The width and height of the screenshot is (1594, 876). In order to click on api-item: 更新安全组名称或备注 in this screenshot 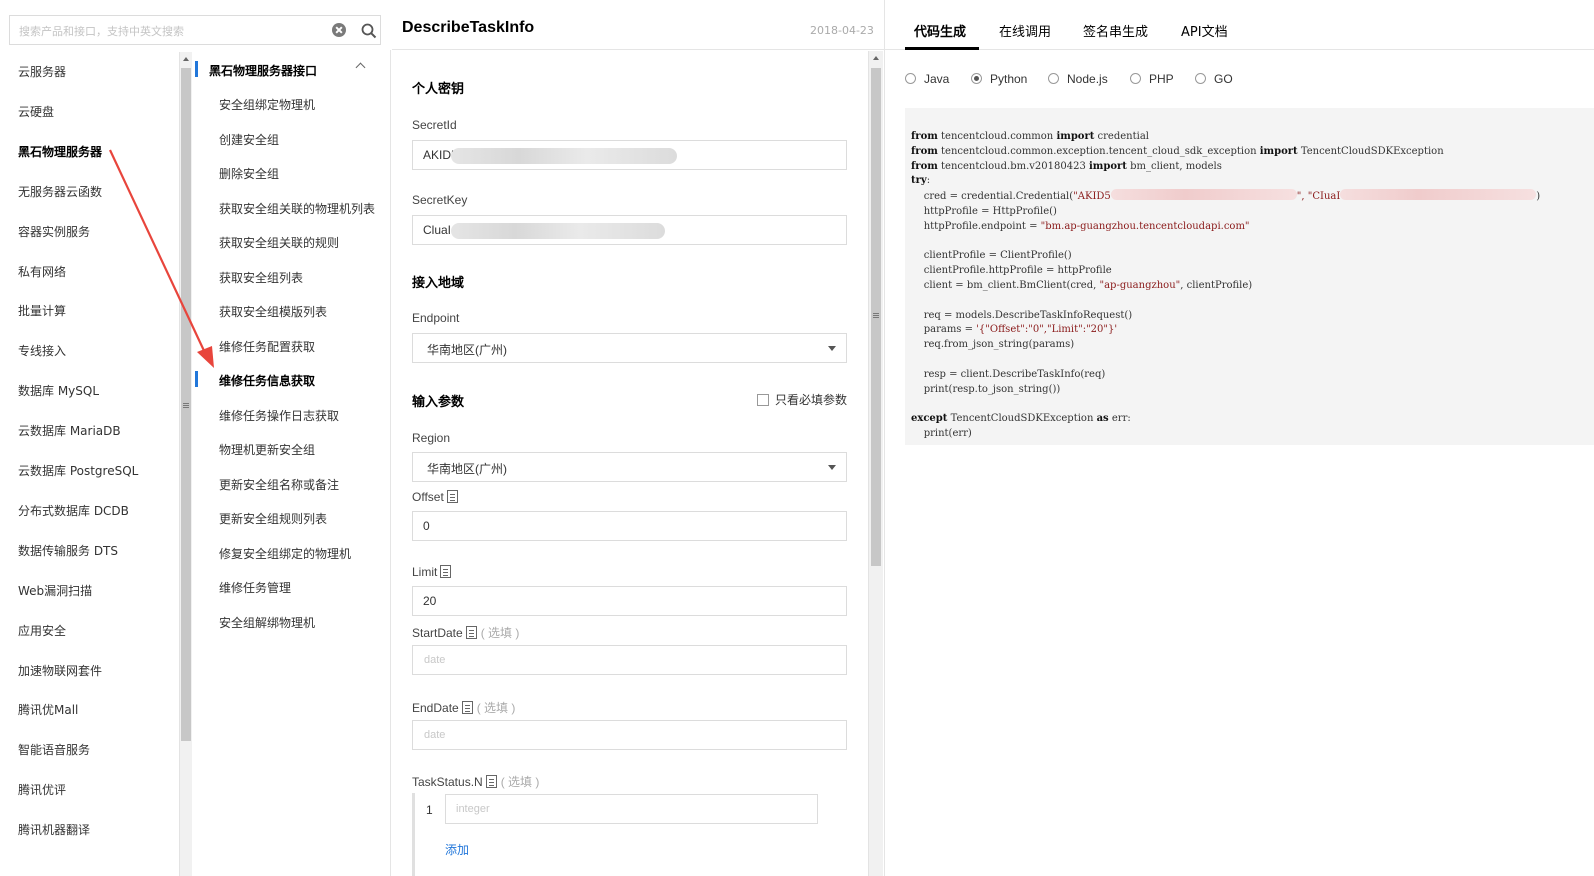, I will do `click(279, 484)`.